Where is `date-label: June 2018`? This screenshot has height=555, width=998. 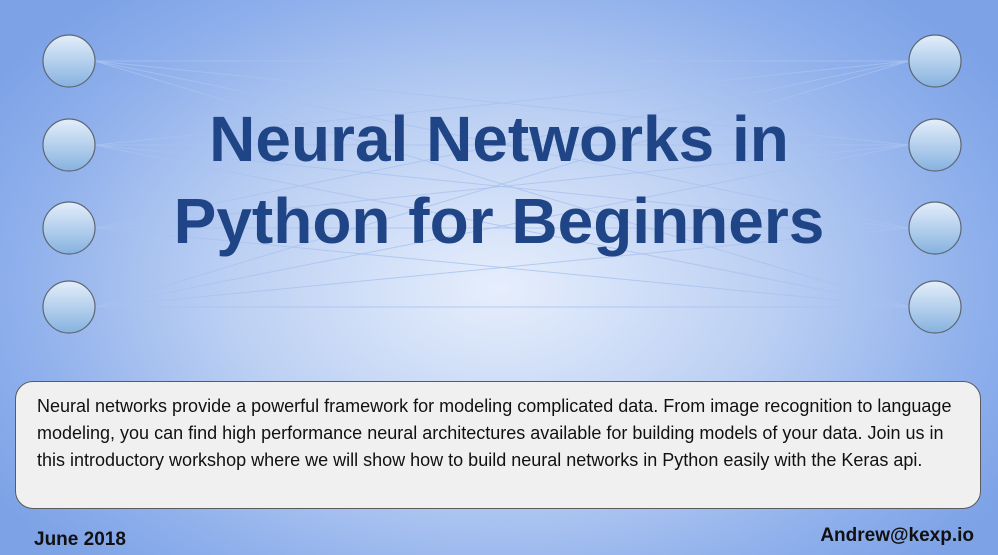
date-label: June 2018 is located at coordinates (80, 539).